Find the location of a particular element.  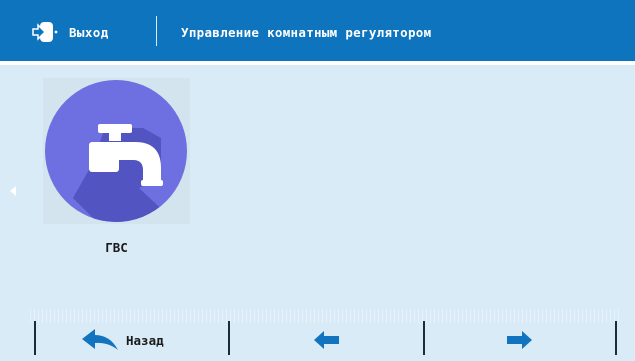

next-button is located at coordinates (519, 340).